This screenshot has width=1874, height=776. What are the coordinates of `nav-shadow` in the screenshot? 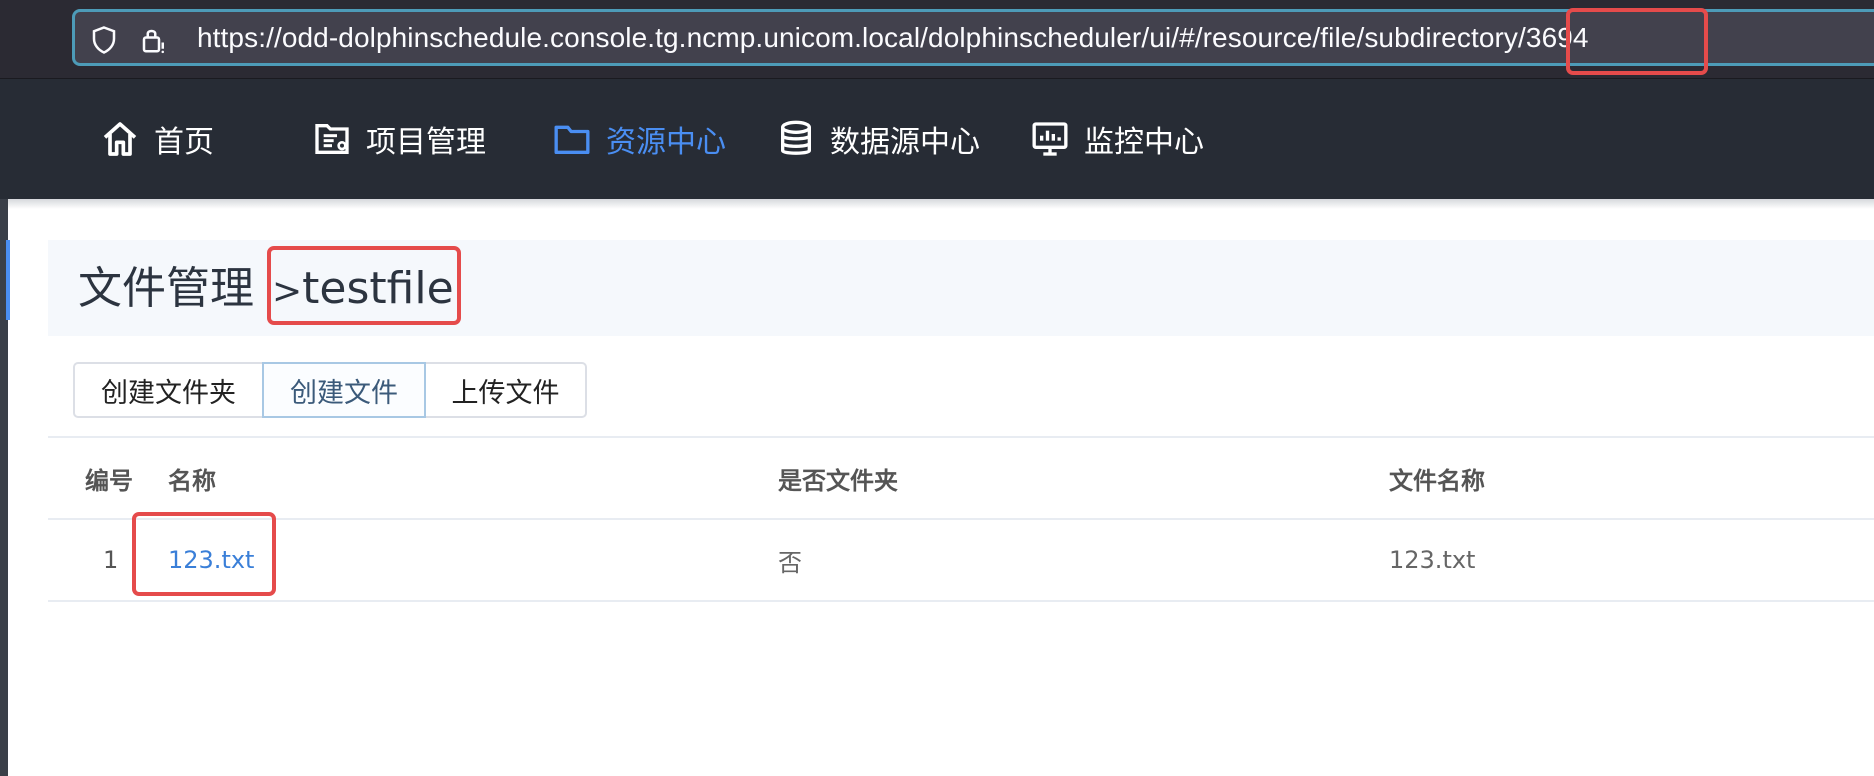 It's located at (941, 204).